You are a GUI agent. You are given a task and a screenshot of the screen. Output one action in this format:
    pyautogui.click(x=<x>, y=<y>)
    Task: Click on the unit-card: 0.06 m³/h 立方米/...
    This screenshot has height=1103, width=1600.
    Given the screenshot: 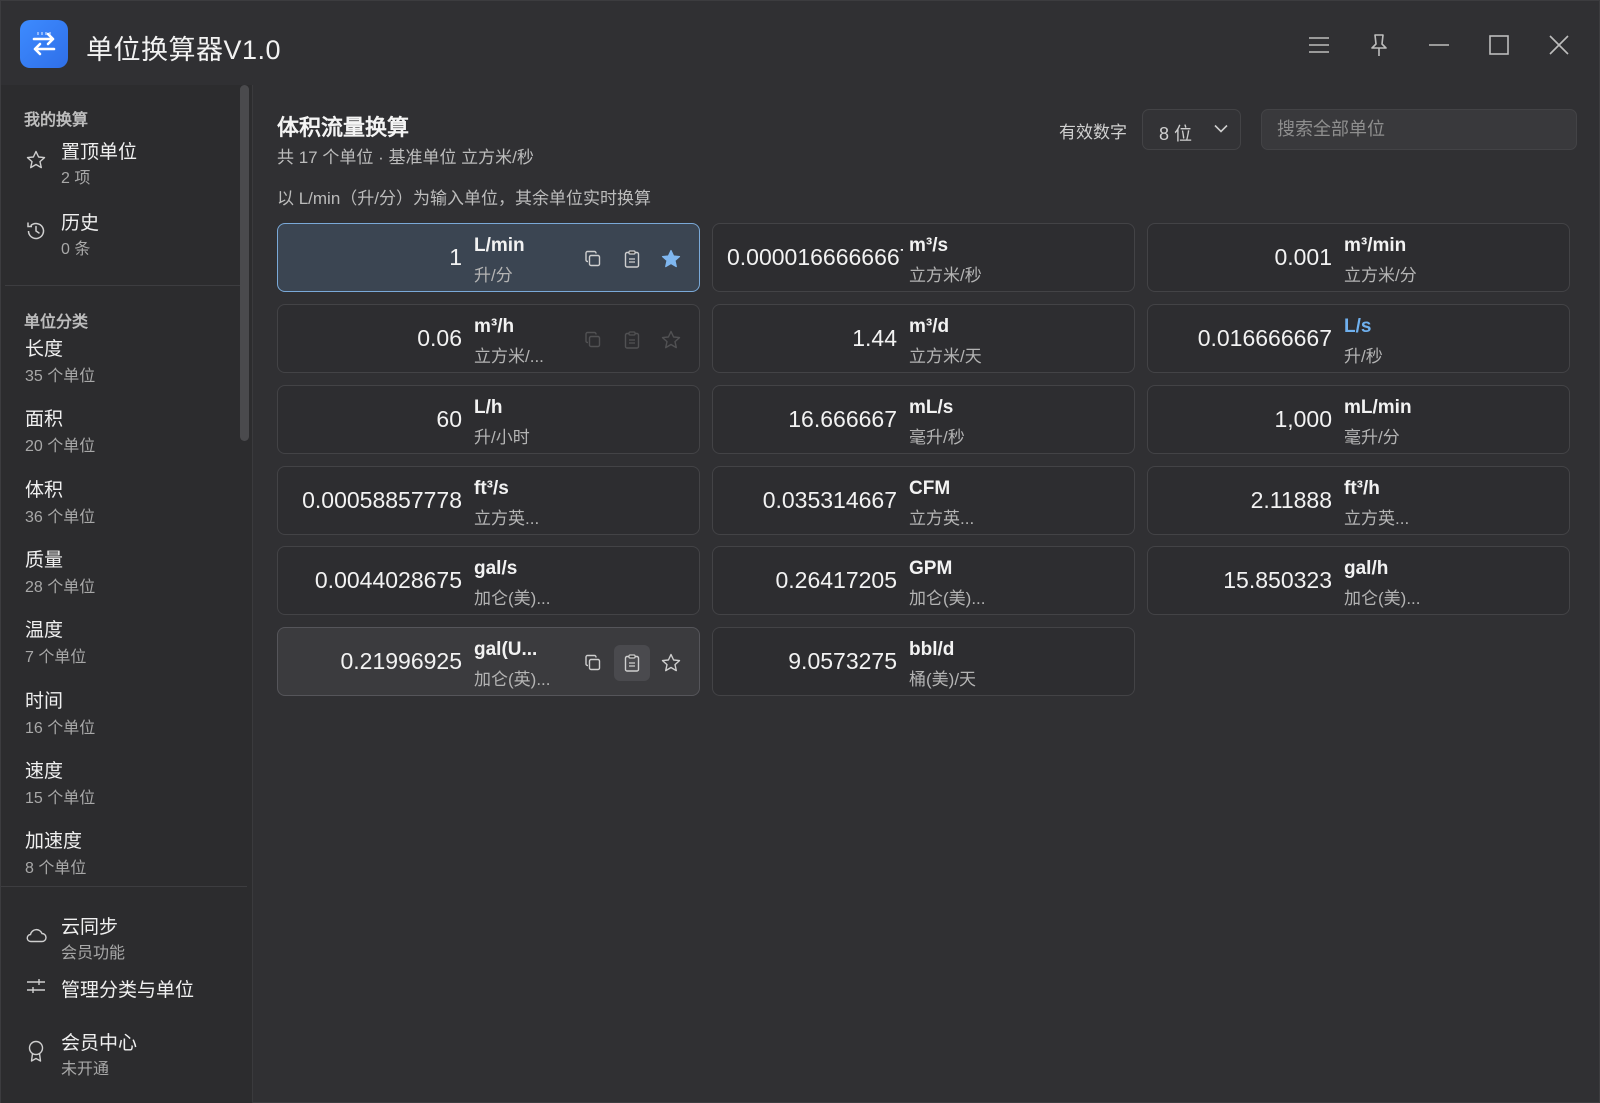 What is the action you would take?
    pyautogui.click(x=488, y=338)
    